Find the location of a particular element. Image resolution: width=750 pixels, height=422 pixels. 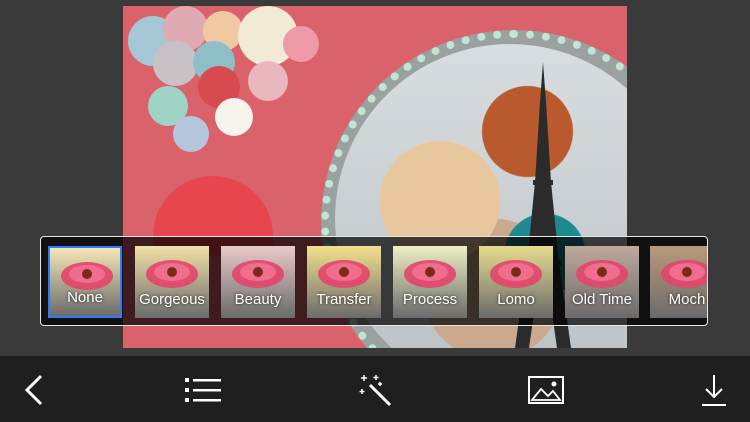

filter-item: Old Time is located at coordinates (602, 282).